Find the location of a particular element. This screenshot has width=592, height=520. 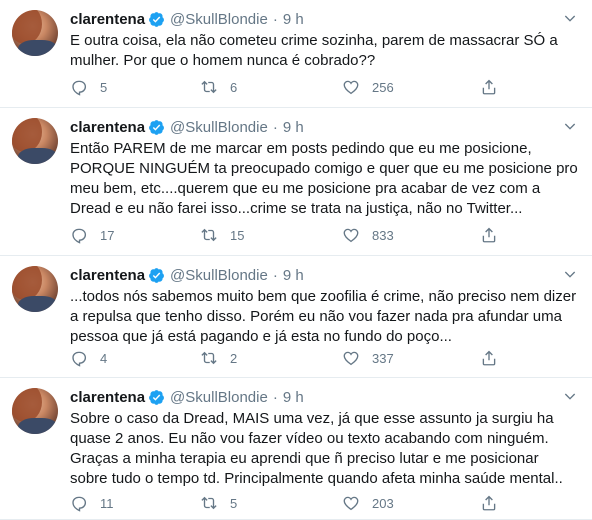

like-button: 833 is located at coordinates (368, 235).